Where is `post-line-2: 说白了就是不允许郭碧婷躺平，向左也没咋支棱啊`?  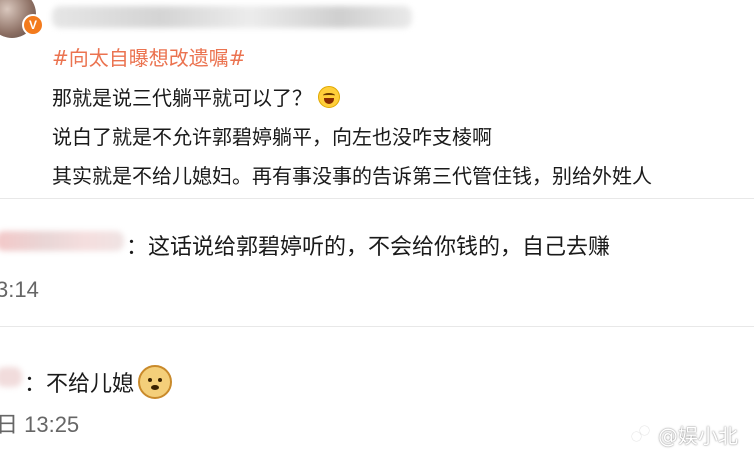
post-line-2: 说白了就是不允许郭碧婷躺平，向左也没咋支棱啊 is located at coordinates (272, 137).